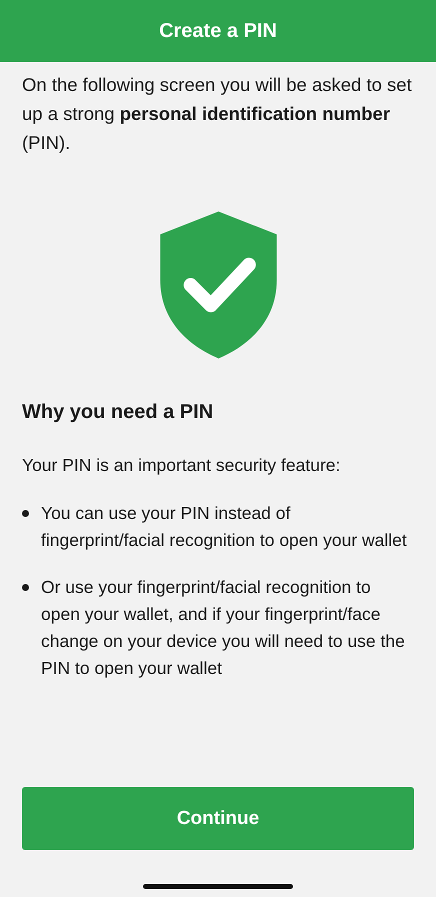 This screenshot has width=436, height=897. What do you see at coordinates (182, 465) in the screenshot?
I see `lead-text: Your PIN is an important security feature:` at bounding box center [182, 465].